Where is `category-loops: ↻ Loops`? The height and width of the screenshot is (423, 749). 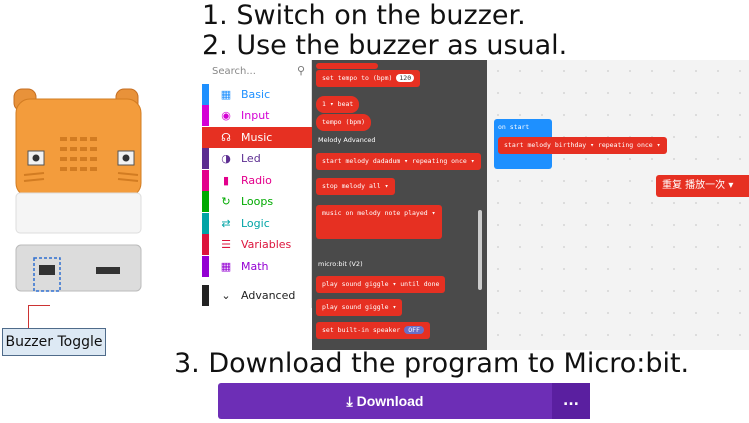 category-loops: ↻ Loops is located at coordinates (257, 201).